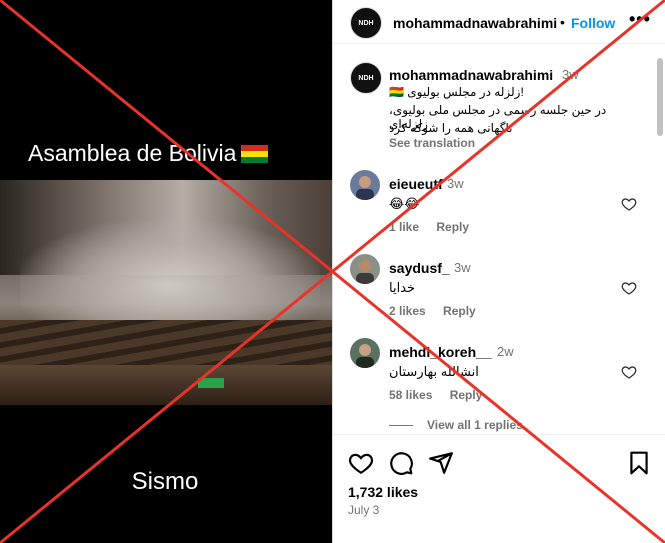 The height and width of the screenshot is (543, 665). Describe the element at coordinates (419, 268) in the screenshot. I see `commenter-name: saydusf_` at that location.